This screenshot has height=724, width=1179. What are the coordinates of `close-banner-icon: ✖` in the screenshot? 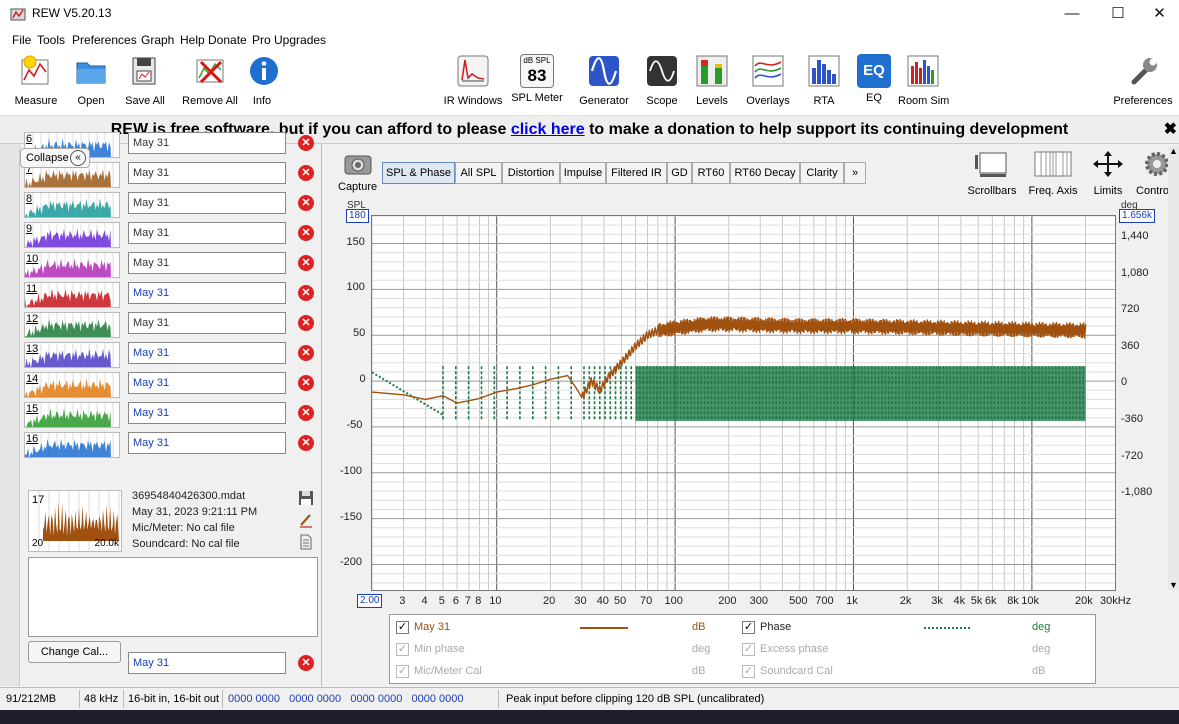 It's located at (1170, 130).